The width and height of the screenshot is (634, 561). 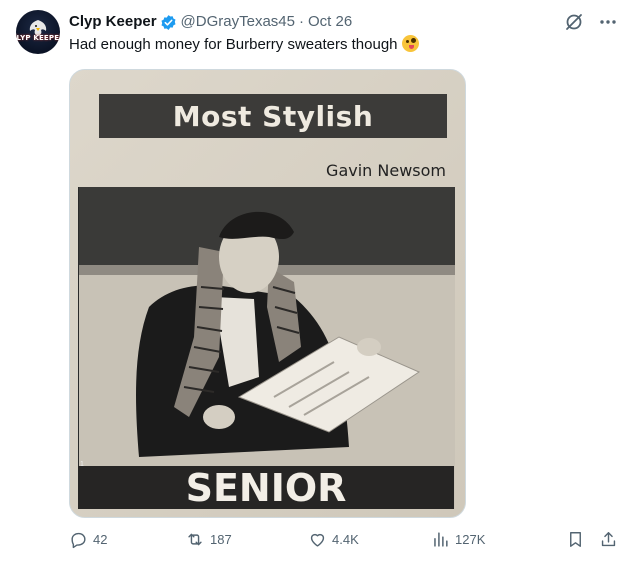 What do you see at coordinates (386, 170) in the screenshot?
I see `caption-name: Gavin Newsom` at bounding box center [386, 170].